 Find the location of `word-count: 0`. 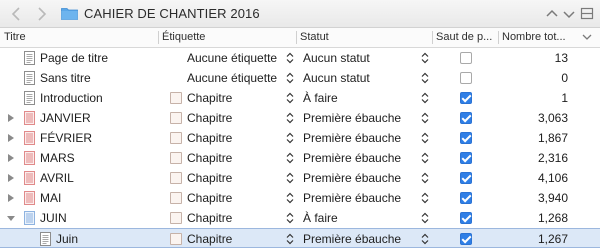

word-count: 0 is located at coordinates (564, 78).